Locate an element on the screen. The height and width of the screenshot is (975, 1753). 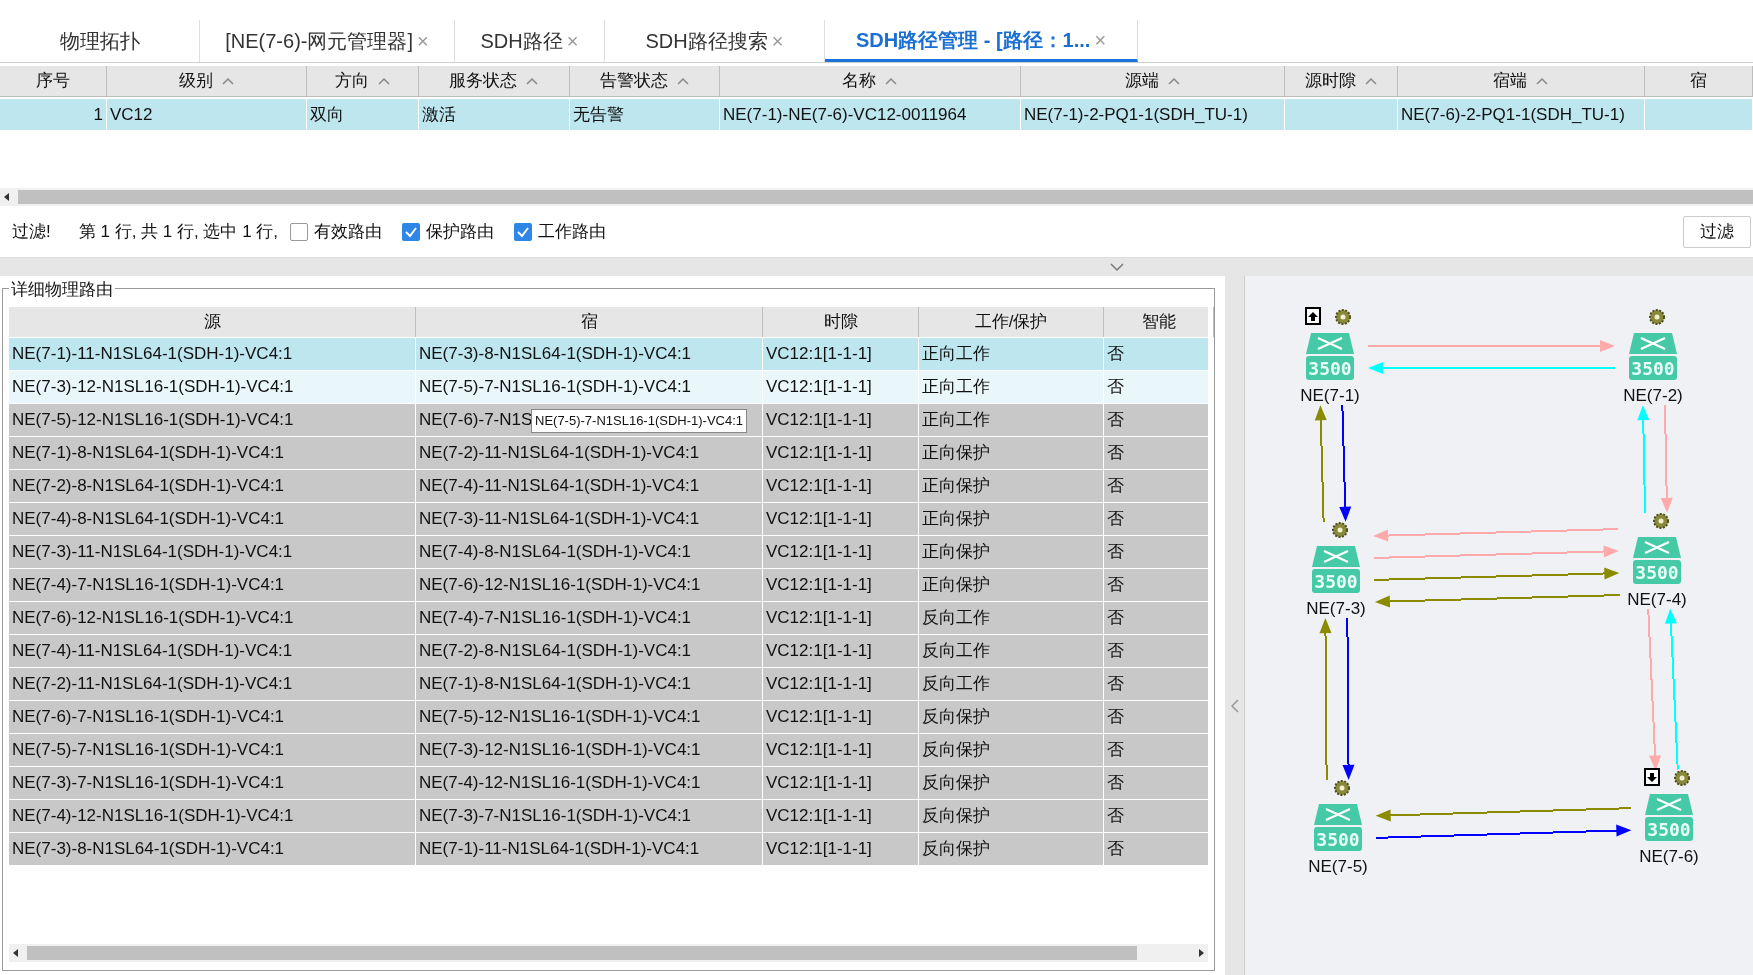
node-label: NE(7-6) is located at coordinates (1669, 856).